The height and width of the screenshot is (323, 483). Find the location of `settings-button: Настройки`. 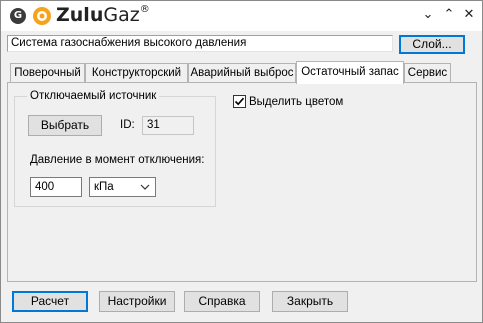

settings-button: Настройки is located at coordinates (137, 301).